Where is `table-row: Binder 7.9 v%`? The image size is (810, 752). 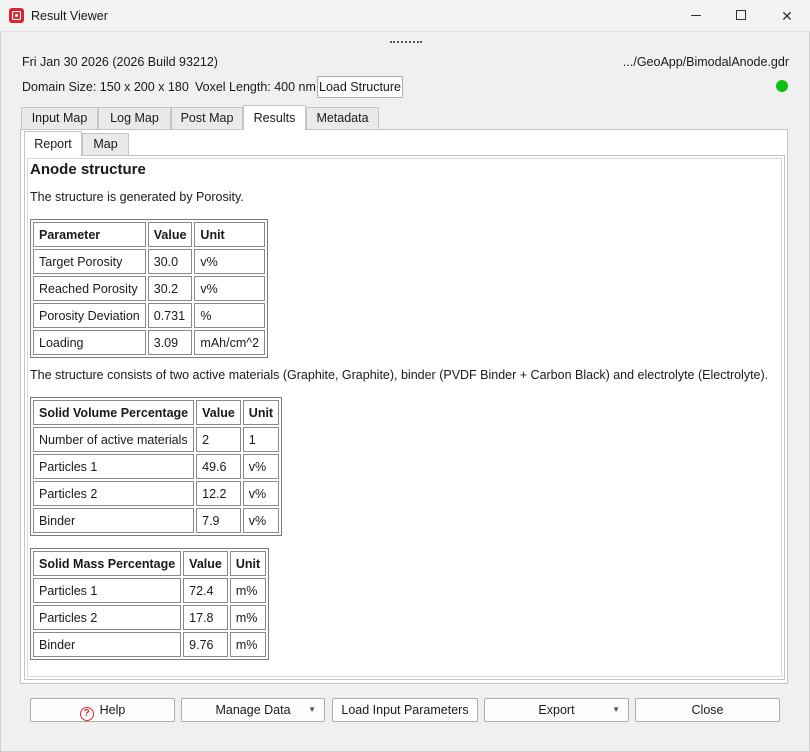
table-row: Binder 7.9 v% is located at coordinates (156, 520).